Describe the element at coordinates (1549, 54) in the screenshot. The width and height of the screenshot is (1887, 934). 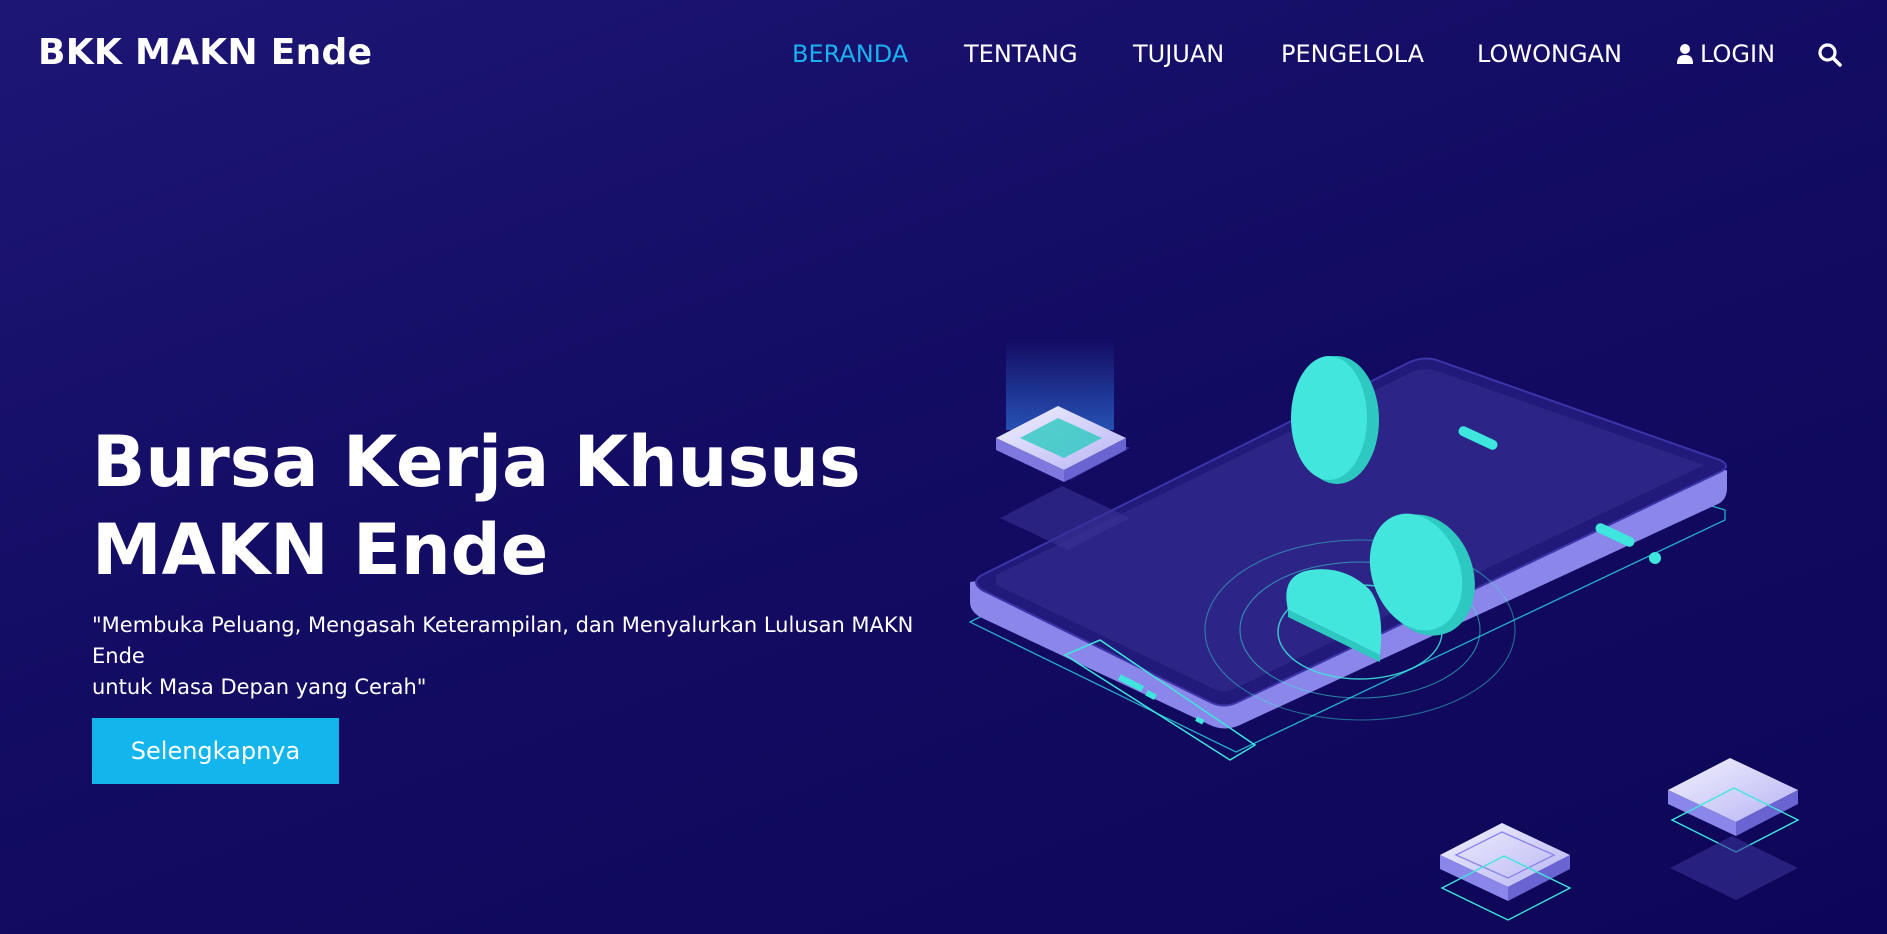
I see `nav-link-lowongan: LOWONGAN` at that location.